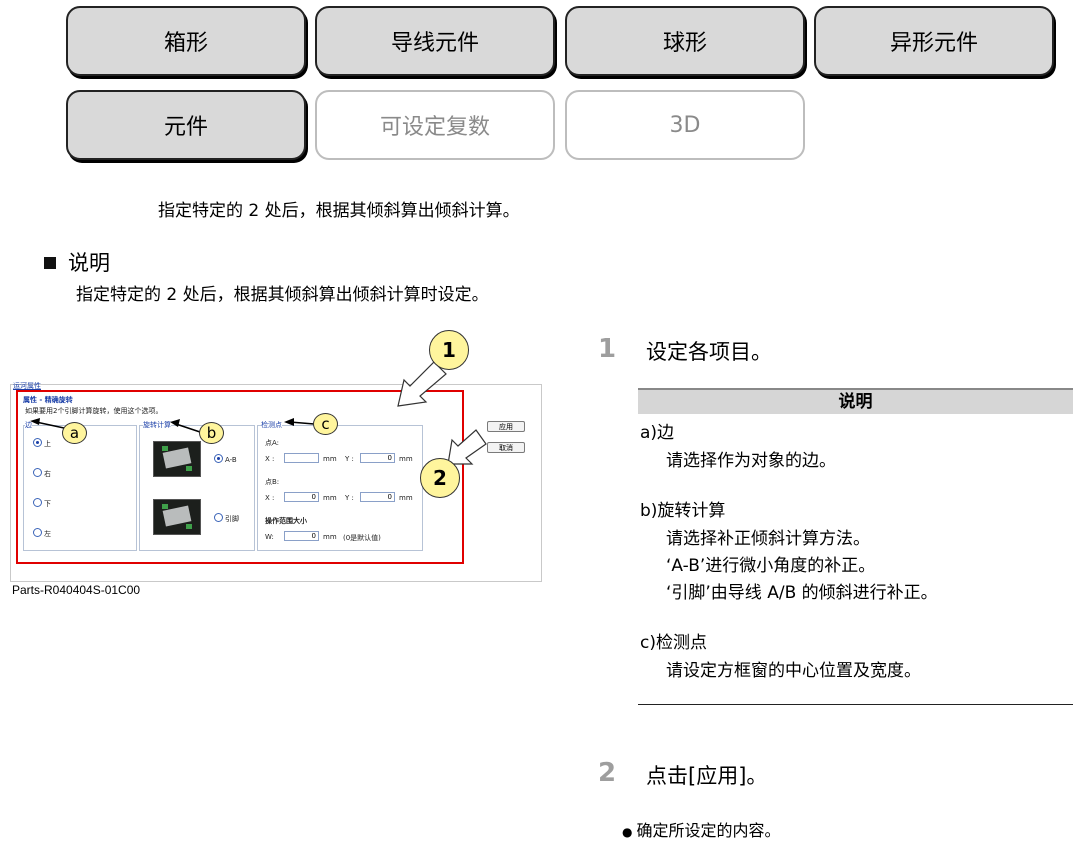 The image size is (1077, 841). Describe the element at coordinates (188, 428) in the screenshot. I see `arrow-b` at that location.